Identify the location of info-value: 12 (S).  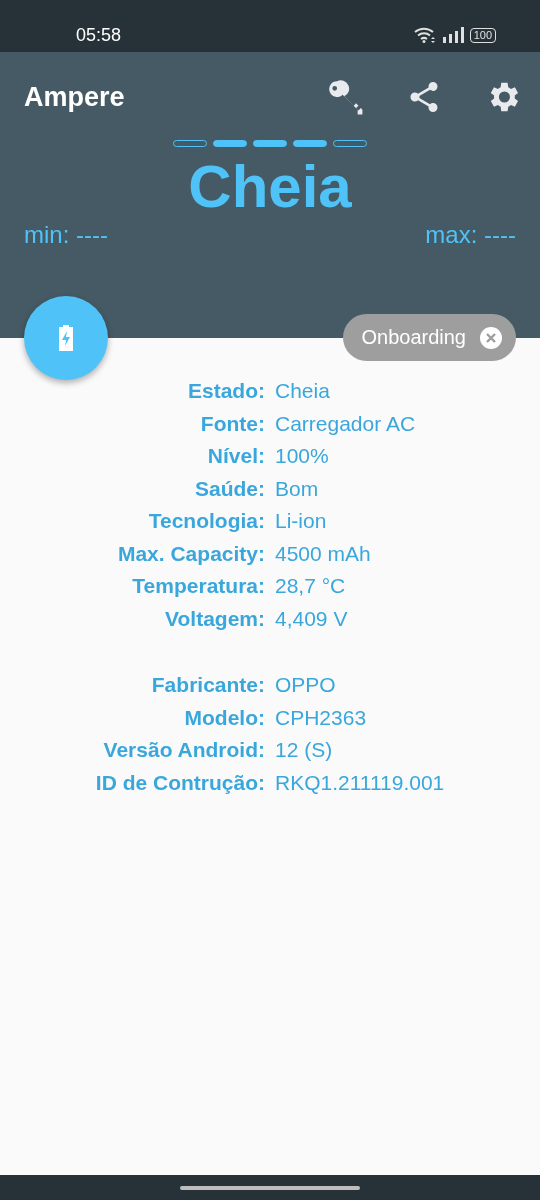
(304, 750).